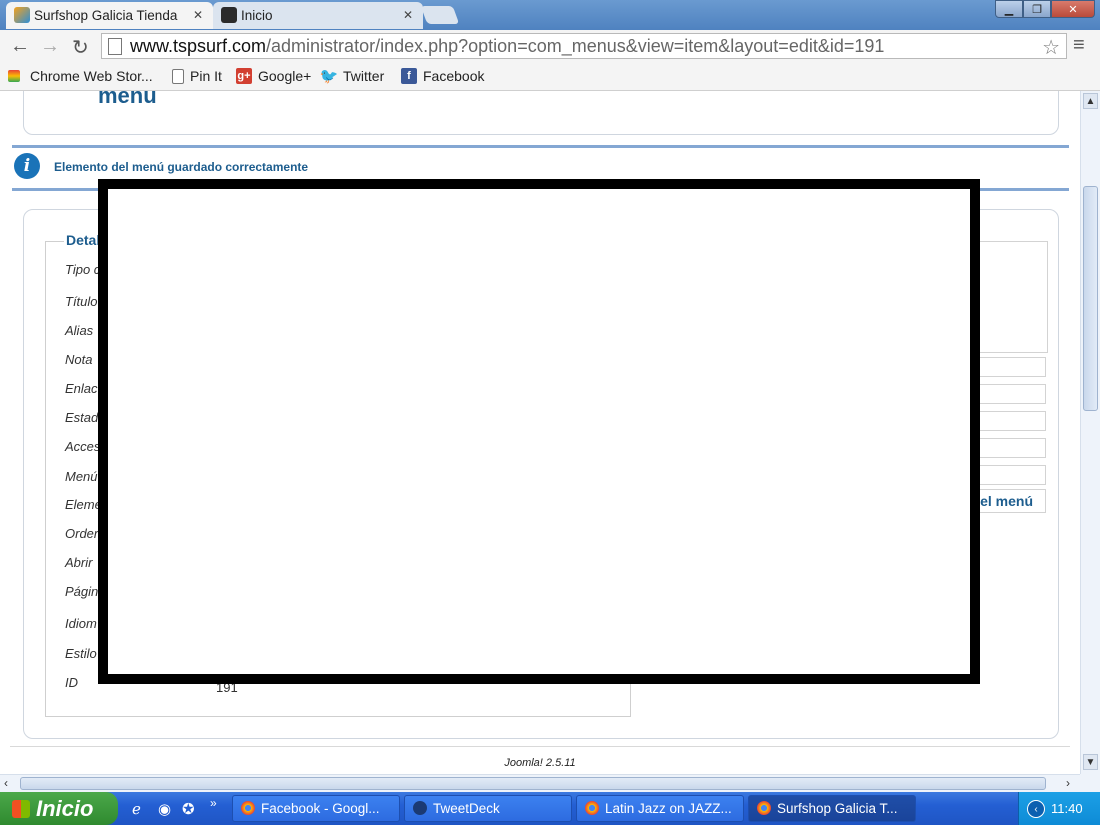 The image size is (1100, 825). Describe the element at coordinates (22, 15) in the screenshot. I see `surfshop-favicon-icon` at that location.